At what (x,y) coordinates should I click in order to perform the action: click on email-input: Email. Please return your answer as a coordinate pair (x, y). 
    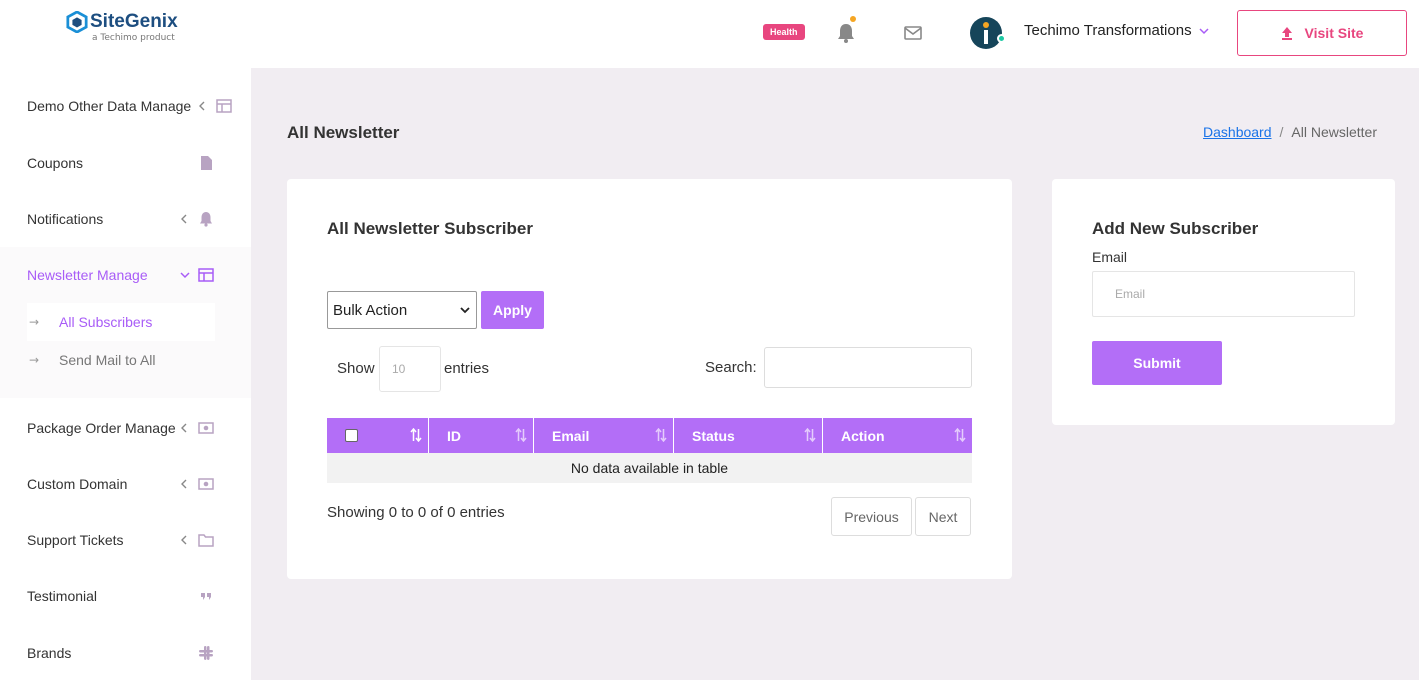
    Looking at the image, I should click on (1223, 294).